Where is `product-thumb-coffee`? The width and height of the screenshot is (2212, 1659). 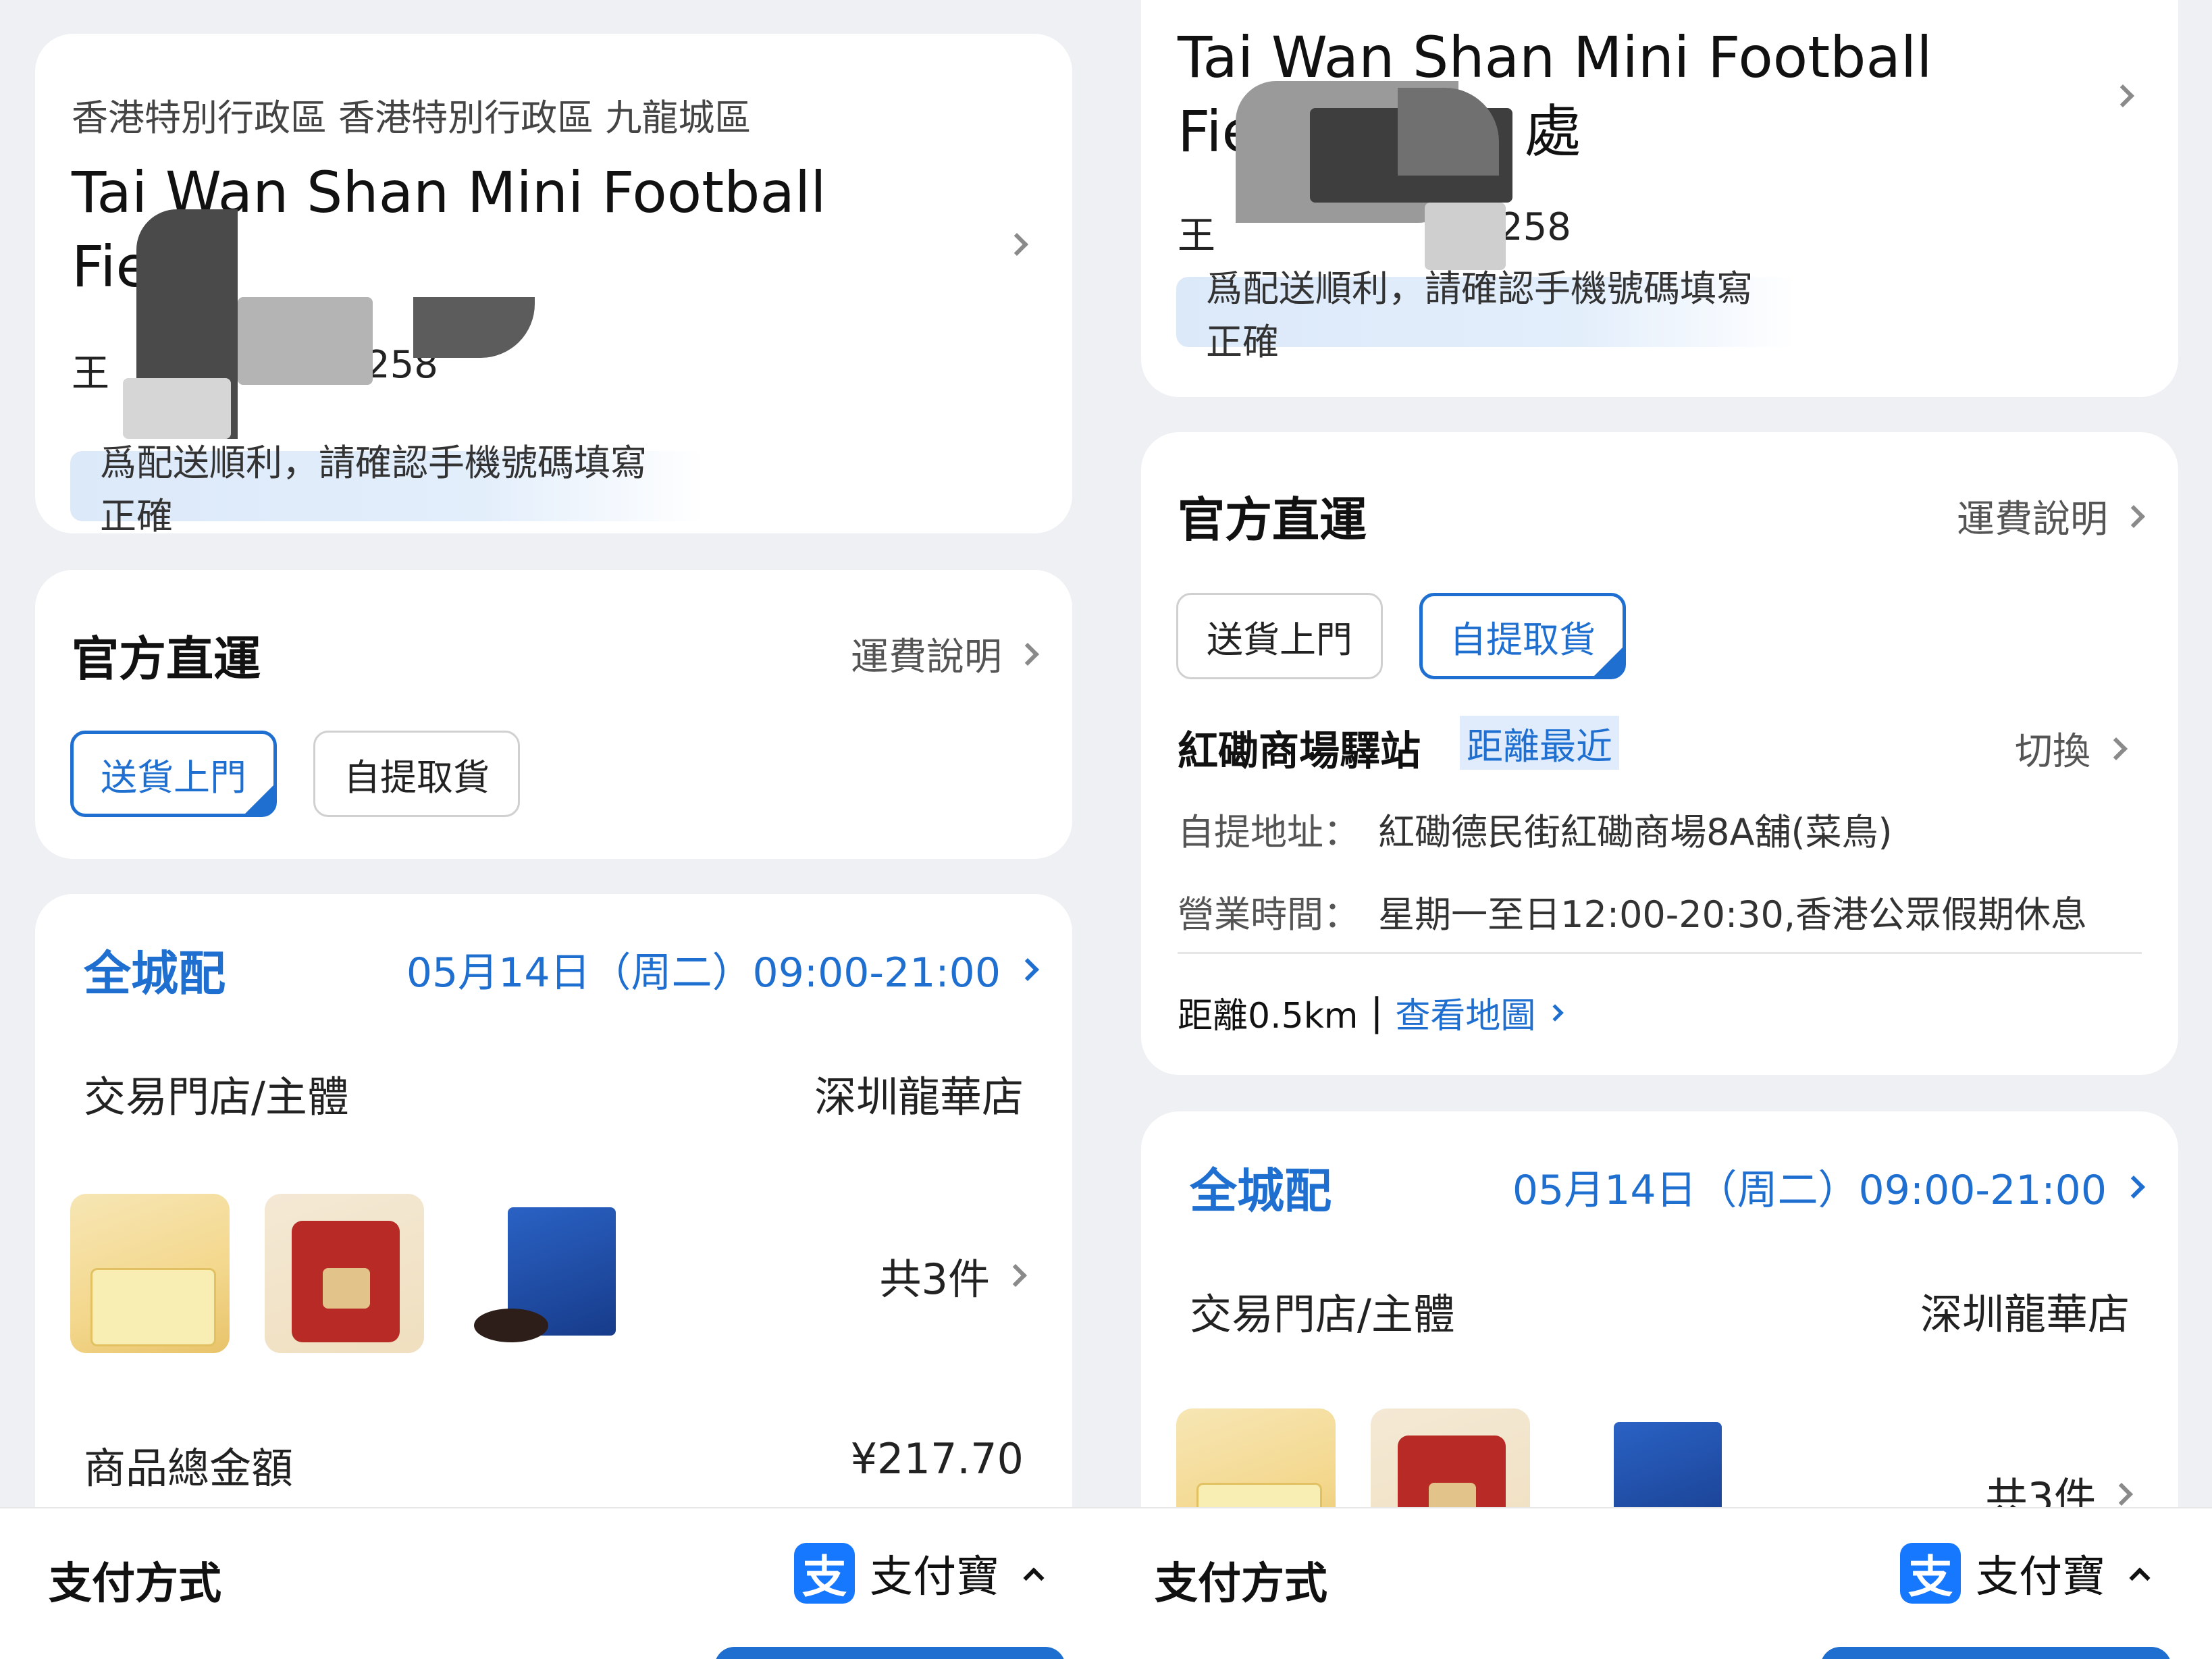
product-thumb-coffee is located at coordinates (344, 1273).